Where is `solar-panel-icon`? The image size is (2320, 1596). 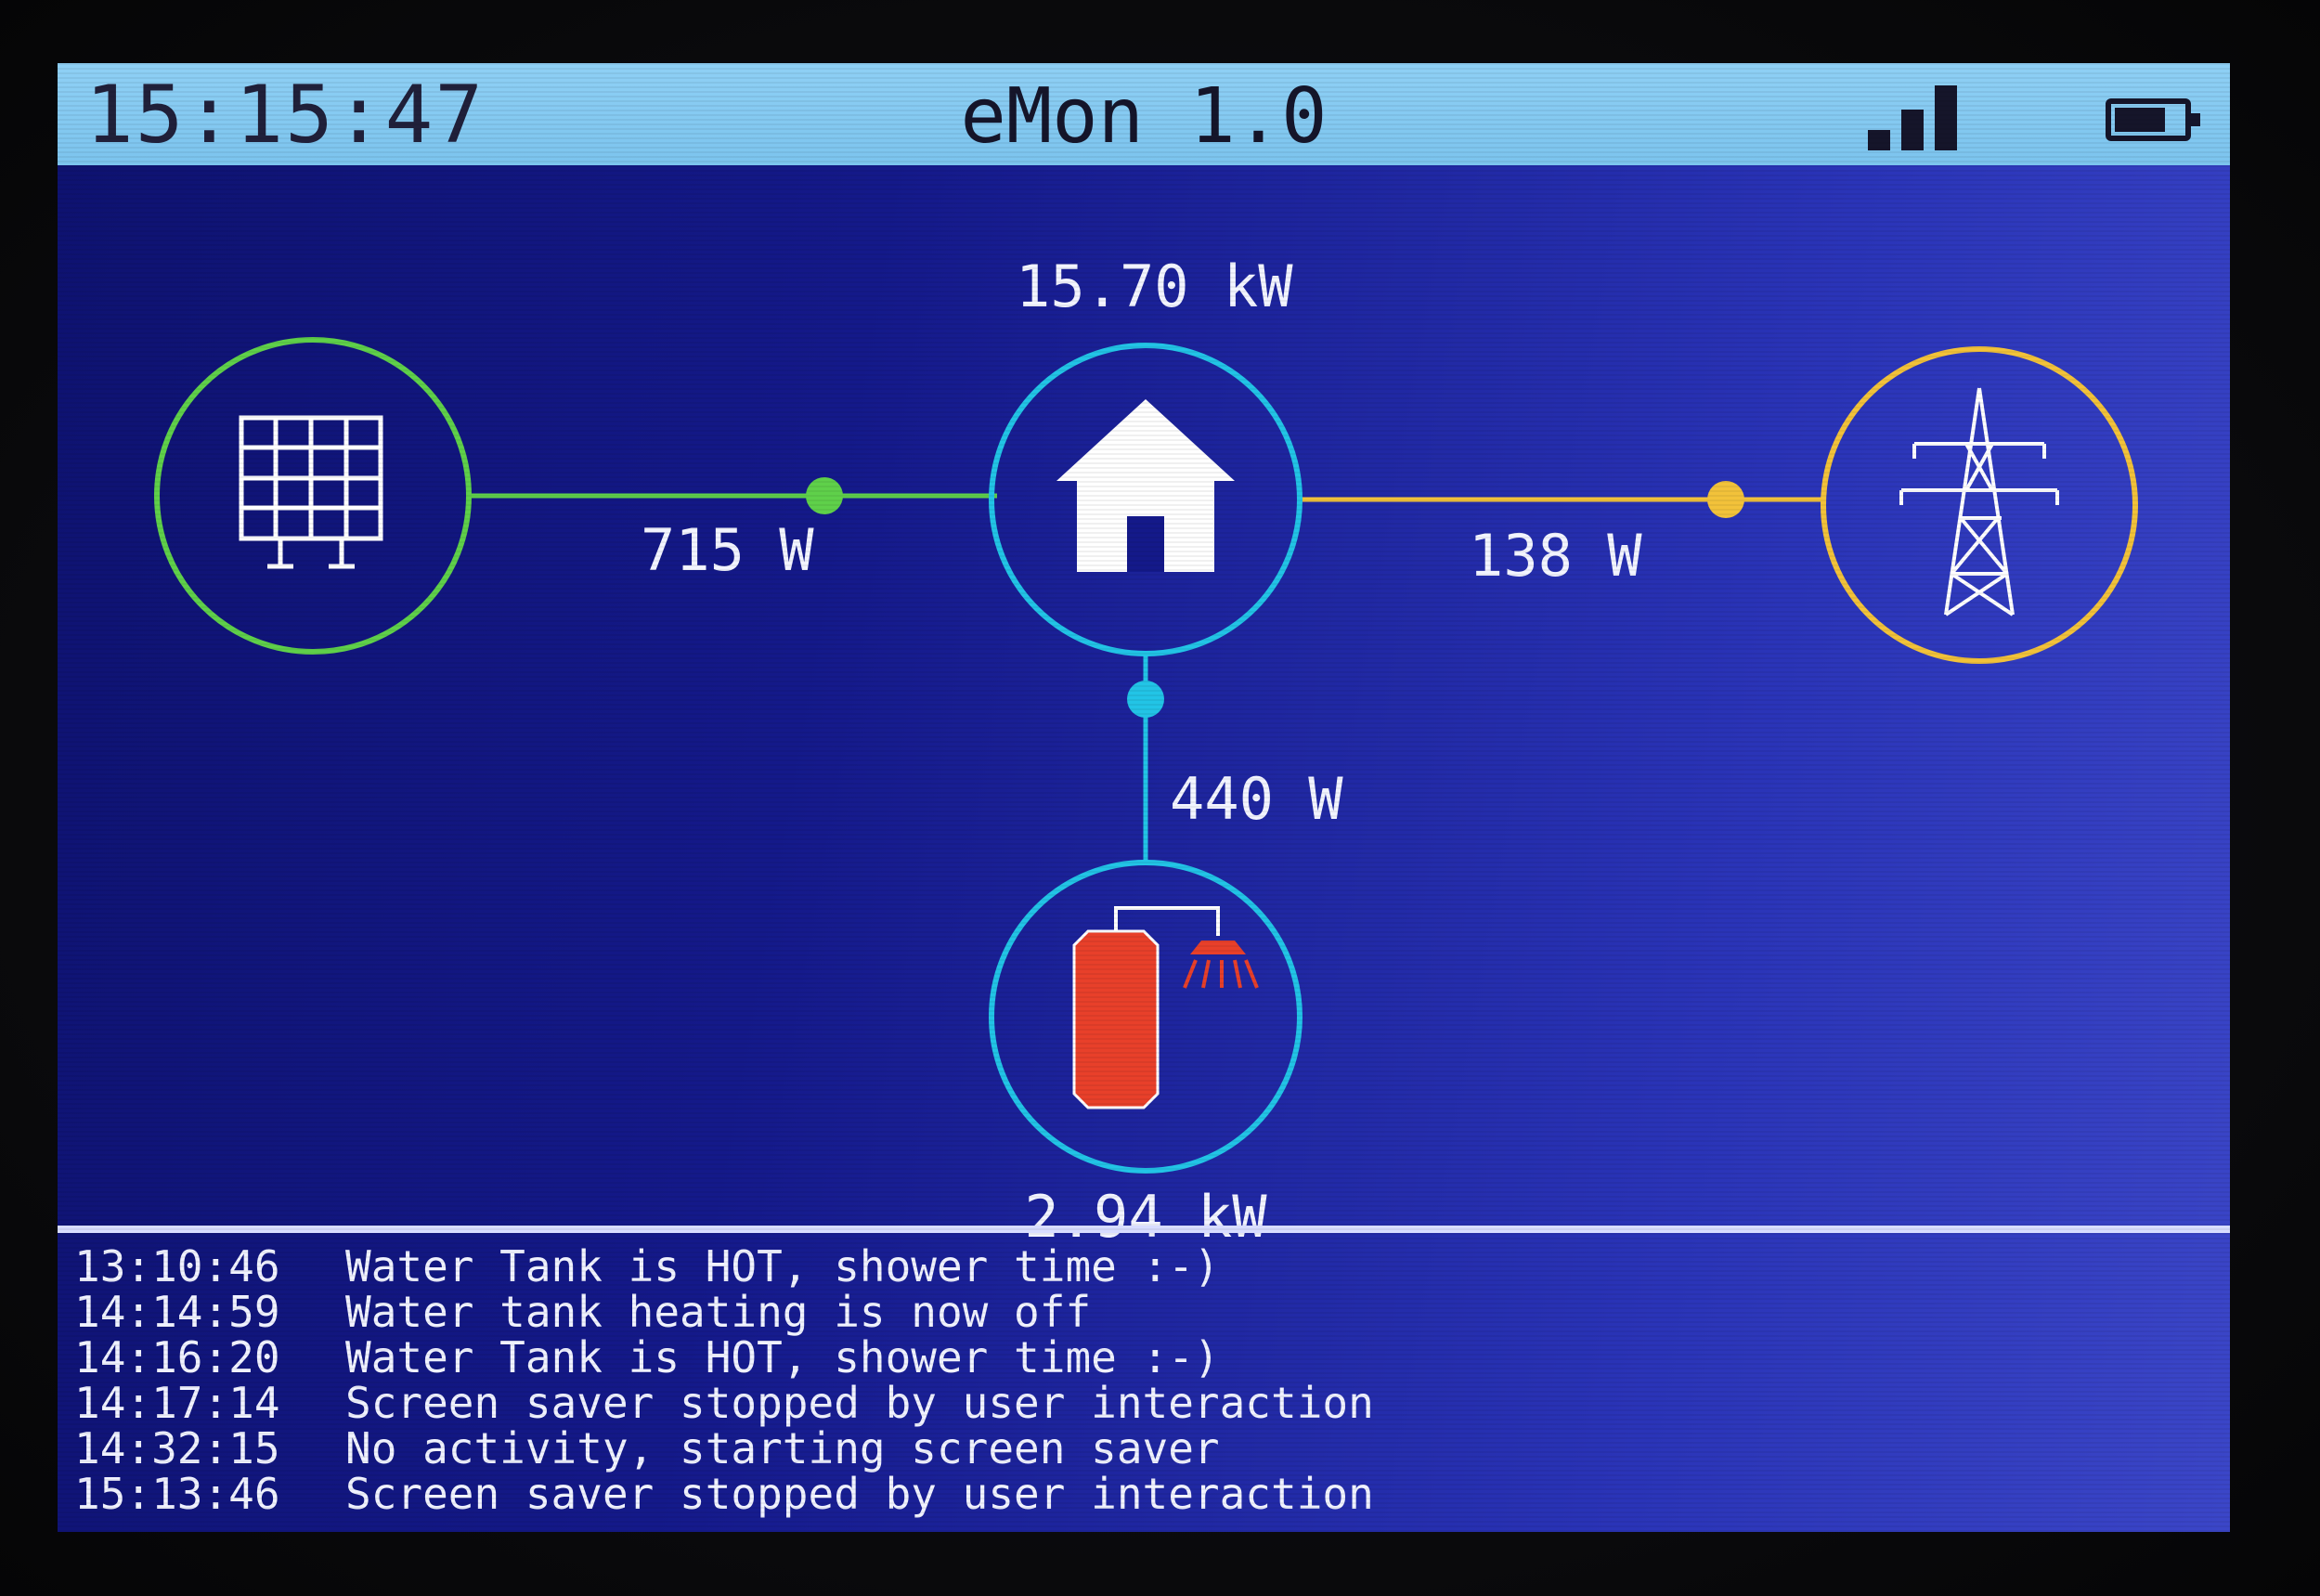 solar-panel-icon is located at coordinates (311, 492).